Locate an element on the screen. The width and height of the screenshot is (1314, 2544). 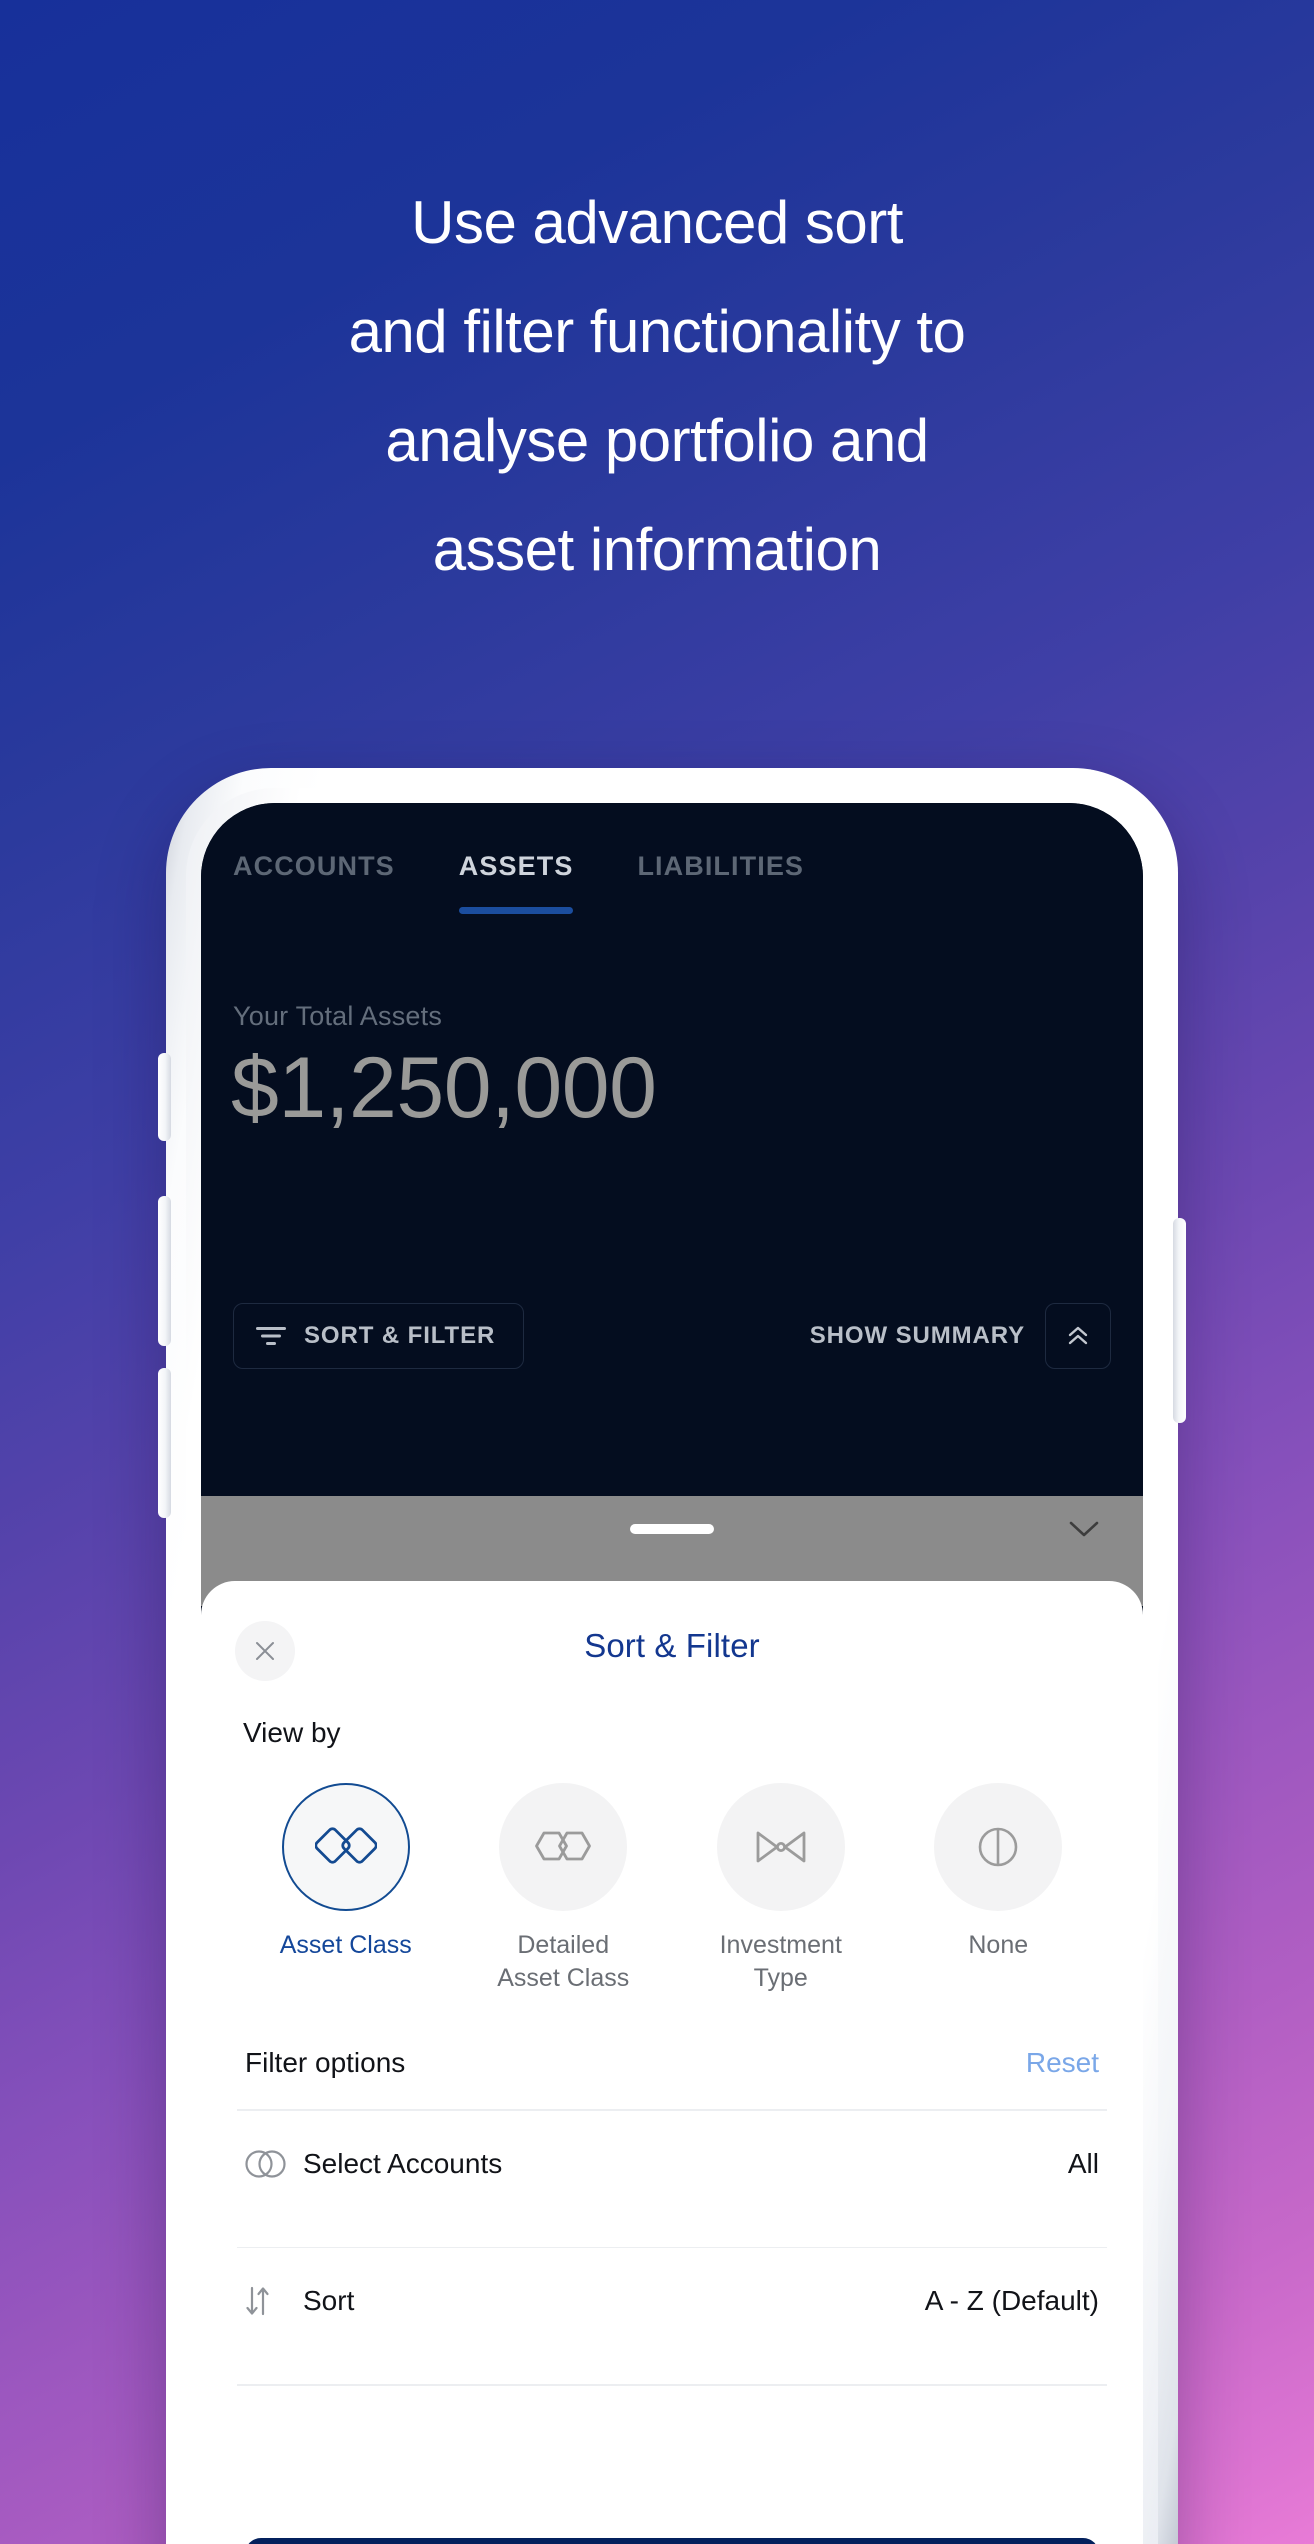
tab-bar: ACCOUNTS ASSETS LIABILITIES is located at coordinates (672, 882).